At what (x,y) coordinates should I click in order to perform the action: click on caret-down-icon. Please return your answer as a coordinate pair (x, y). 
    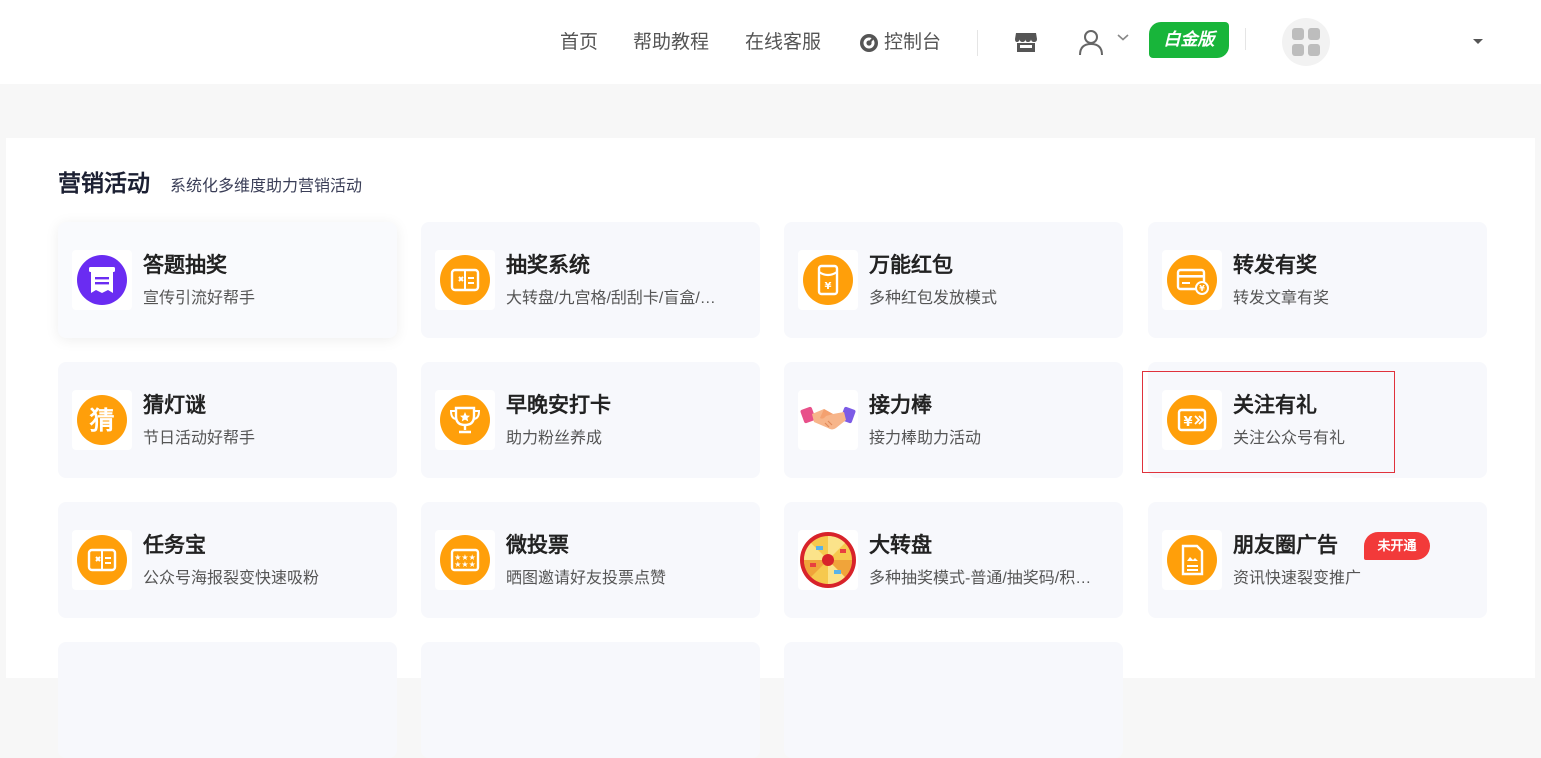
    Looking at the image, I should click on (1478, 41).